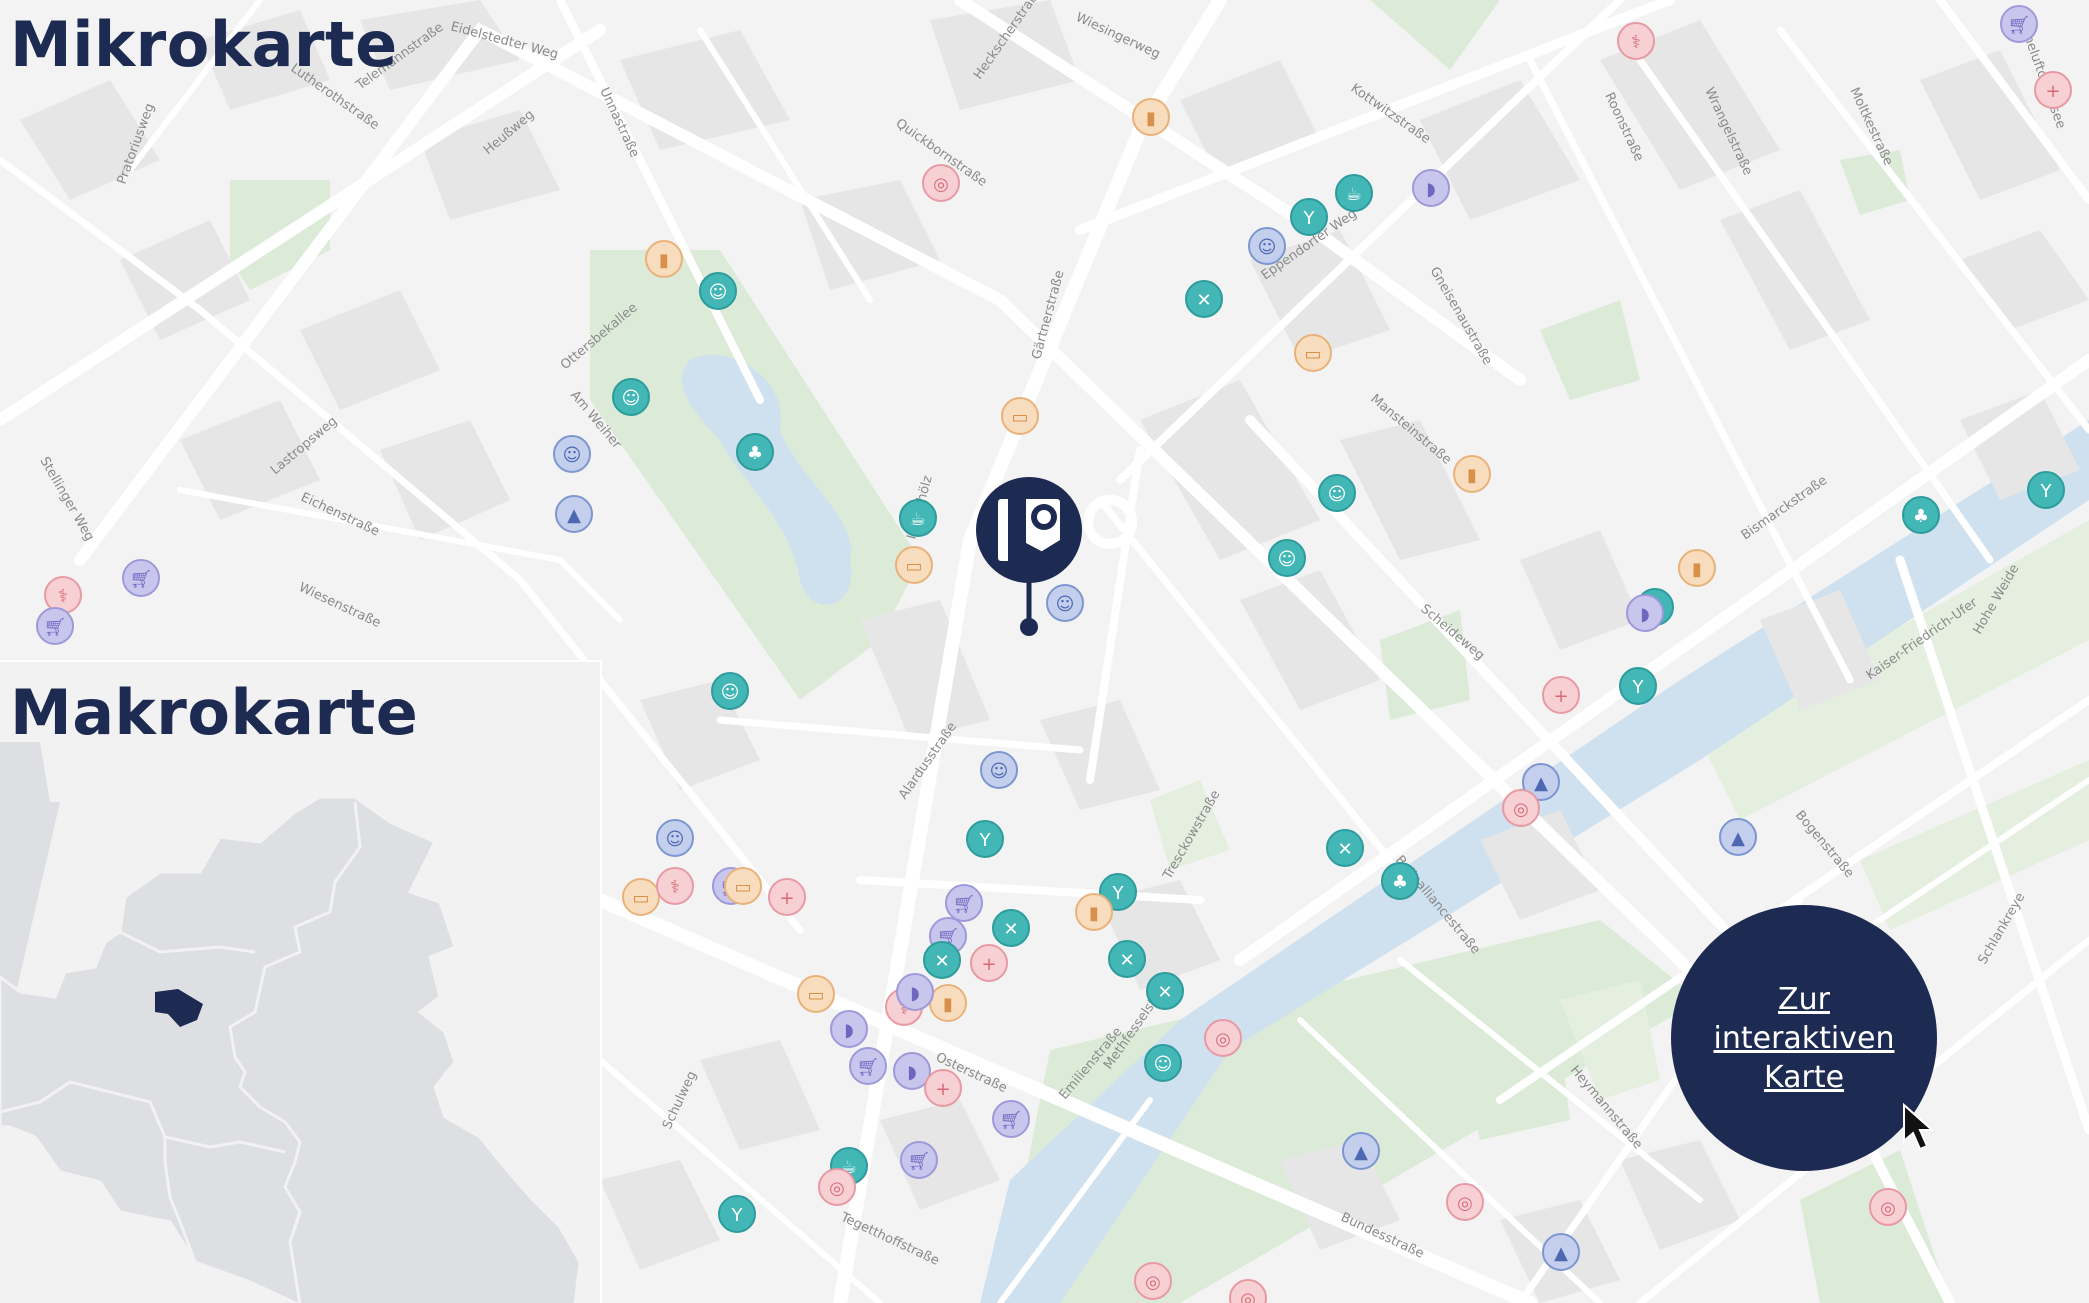 The height and width of the screenshot is (1303, 2089). What do you see at coordinates (1804, 1038) in the screenshot?
I see `interactive-map-button: Zur interaktiven Karte` at bounding box center [1804, 1038].